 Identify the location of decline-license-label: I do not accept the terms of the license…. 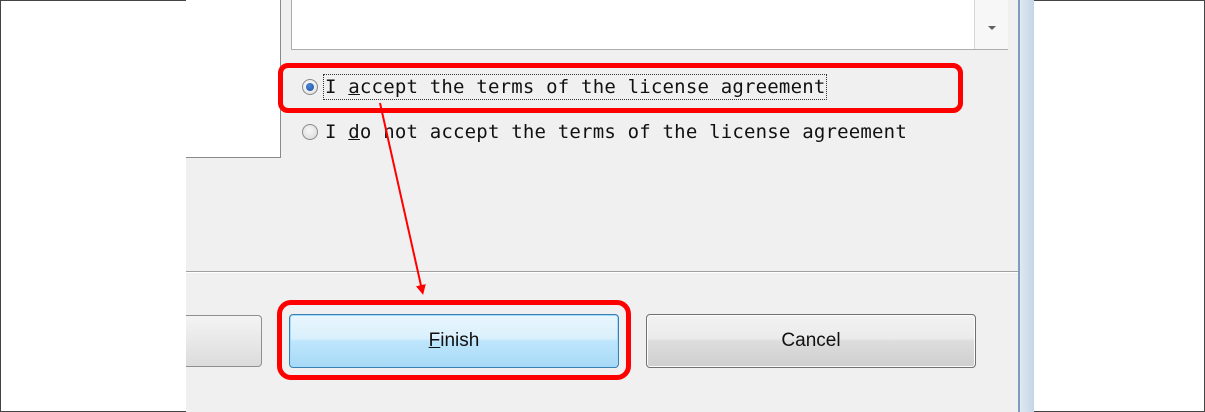
(616, 132).